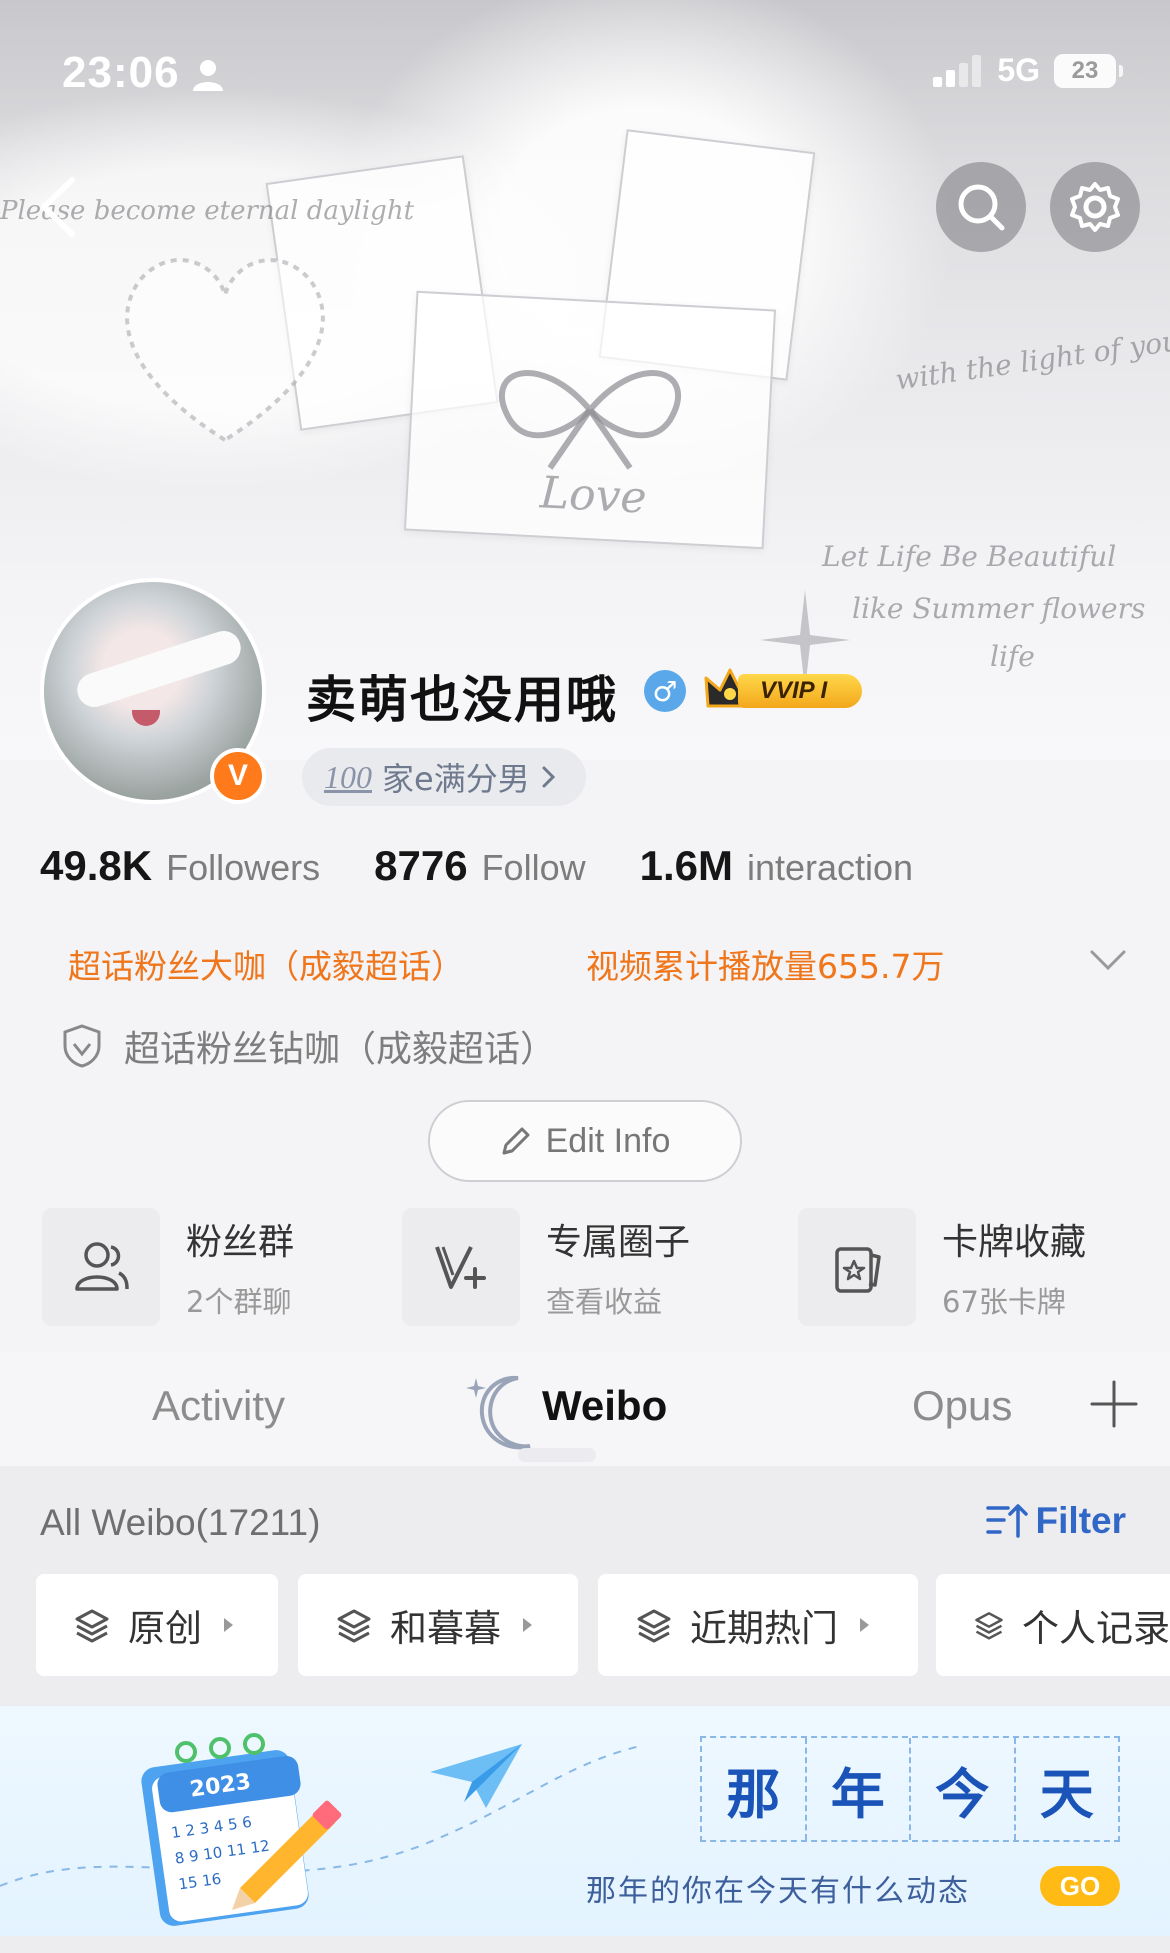 Image resolution: width=1170 pixels, height=1953 pixels. I want to click on chip-recent-hot: 近期热门, so click(758, 1625).